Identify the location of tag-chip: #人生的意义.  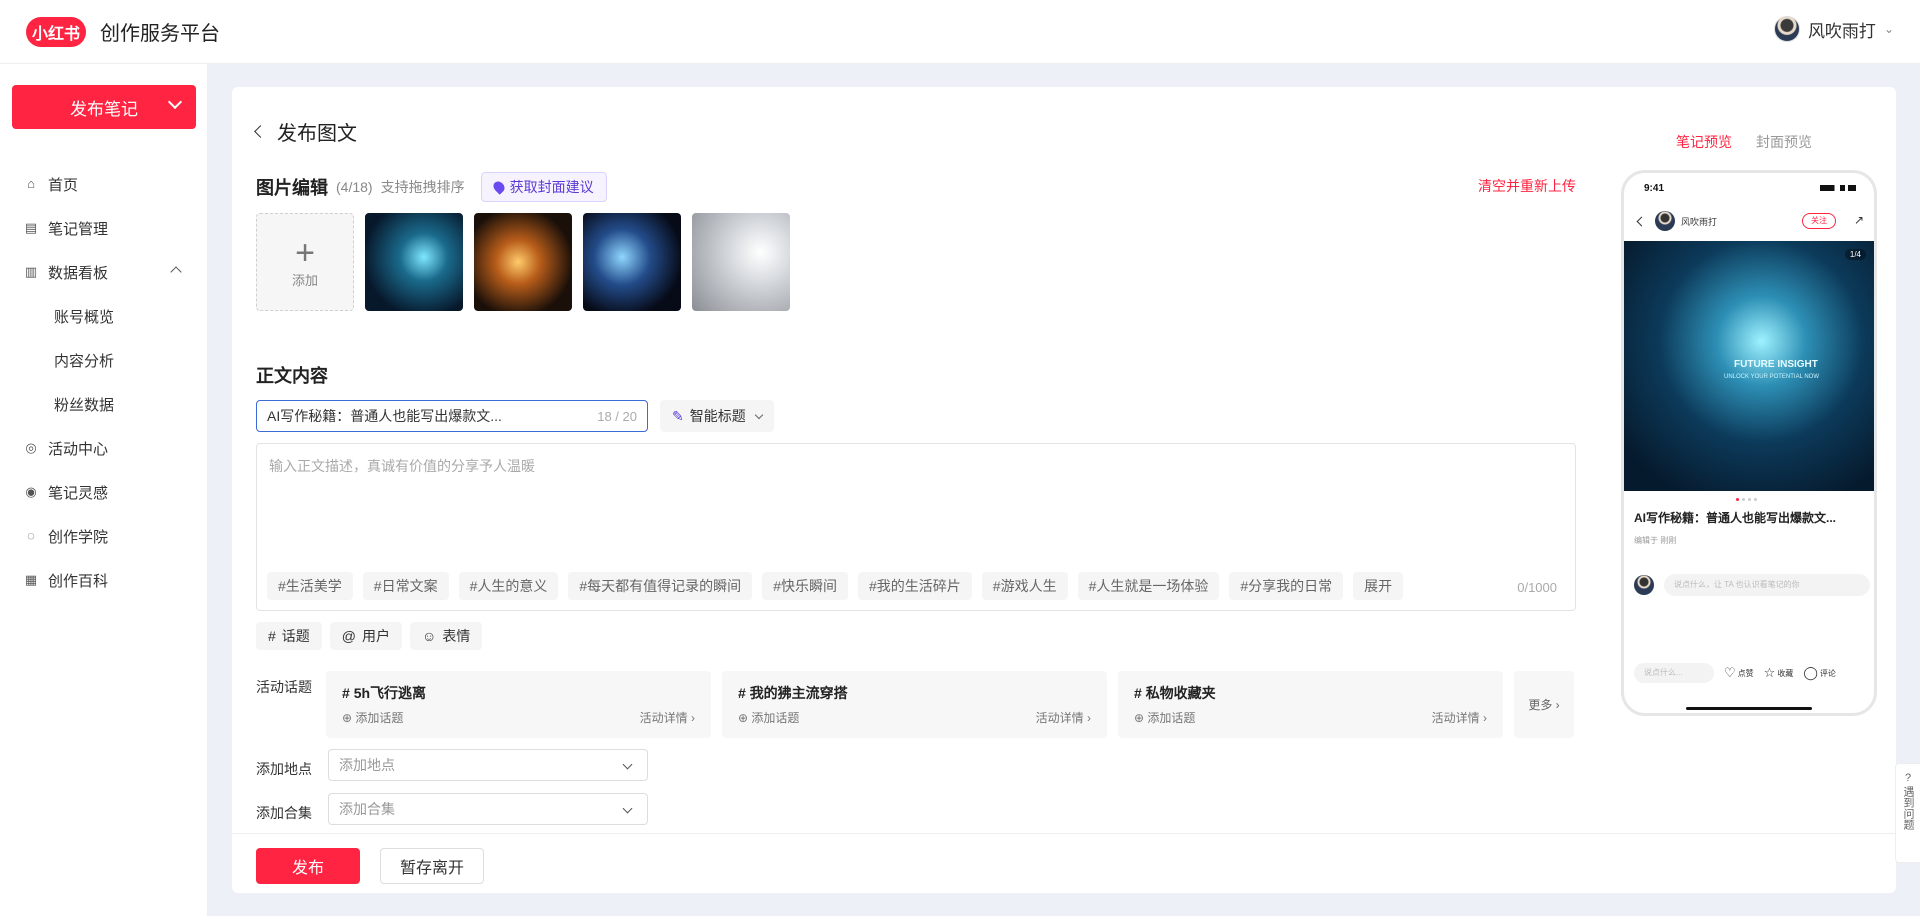
(508, 586).